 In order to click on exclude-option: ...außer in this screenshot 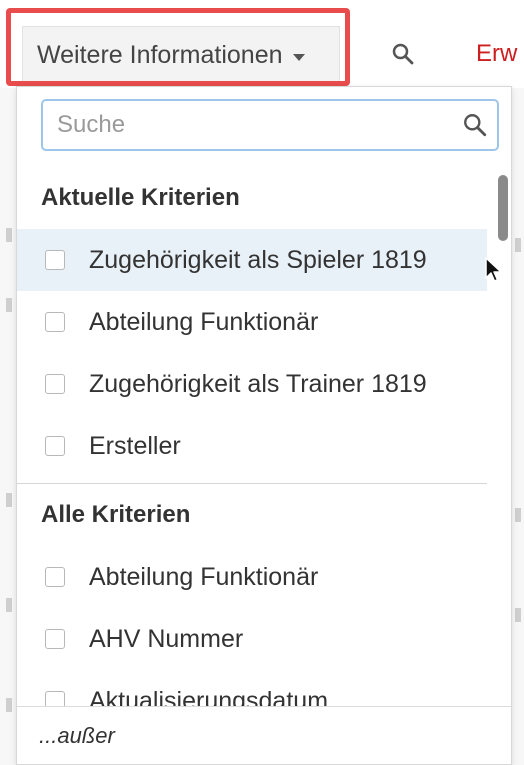, I will do `click(264, 735)`.